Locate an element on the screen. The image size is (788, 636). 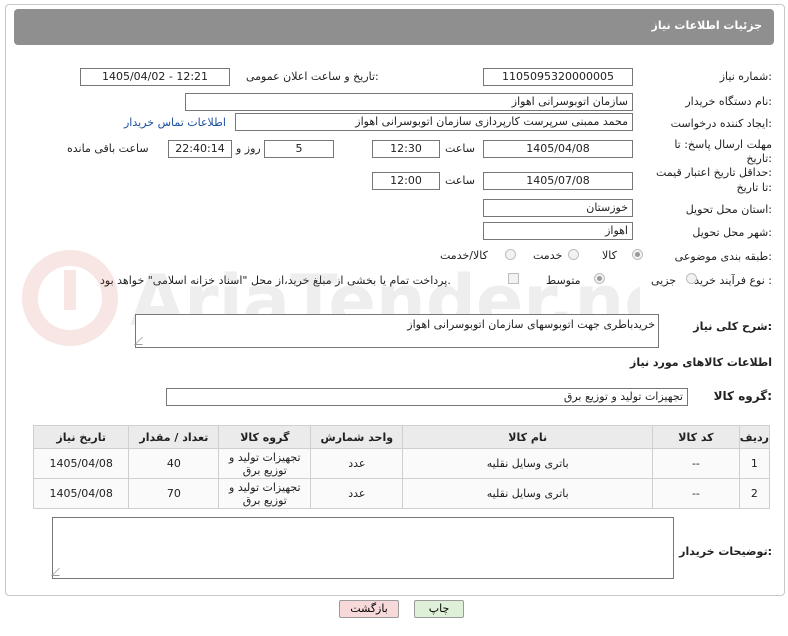
creator-label: ایجاد کننده درخواست: is located at coordinates (721, 123).